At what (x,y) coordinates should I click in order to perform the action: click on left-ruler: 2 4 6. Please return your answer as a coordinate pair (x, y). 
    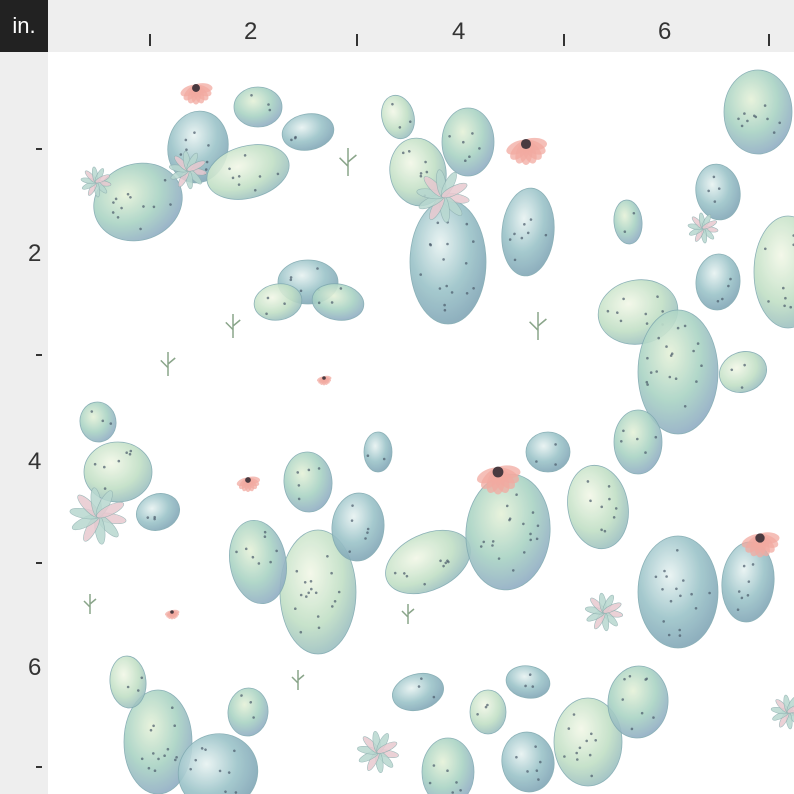
    Looking at the image, I should click on (24, 423).